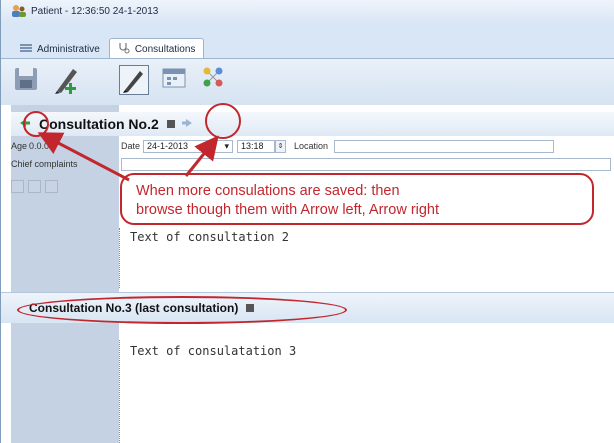  Describe the element at coordinates (252, 146) in the screenshot. I see `time-value: 13:18` at that location.